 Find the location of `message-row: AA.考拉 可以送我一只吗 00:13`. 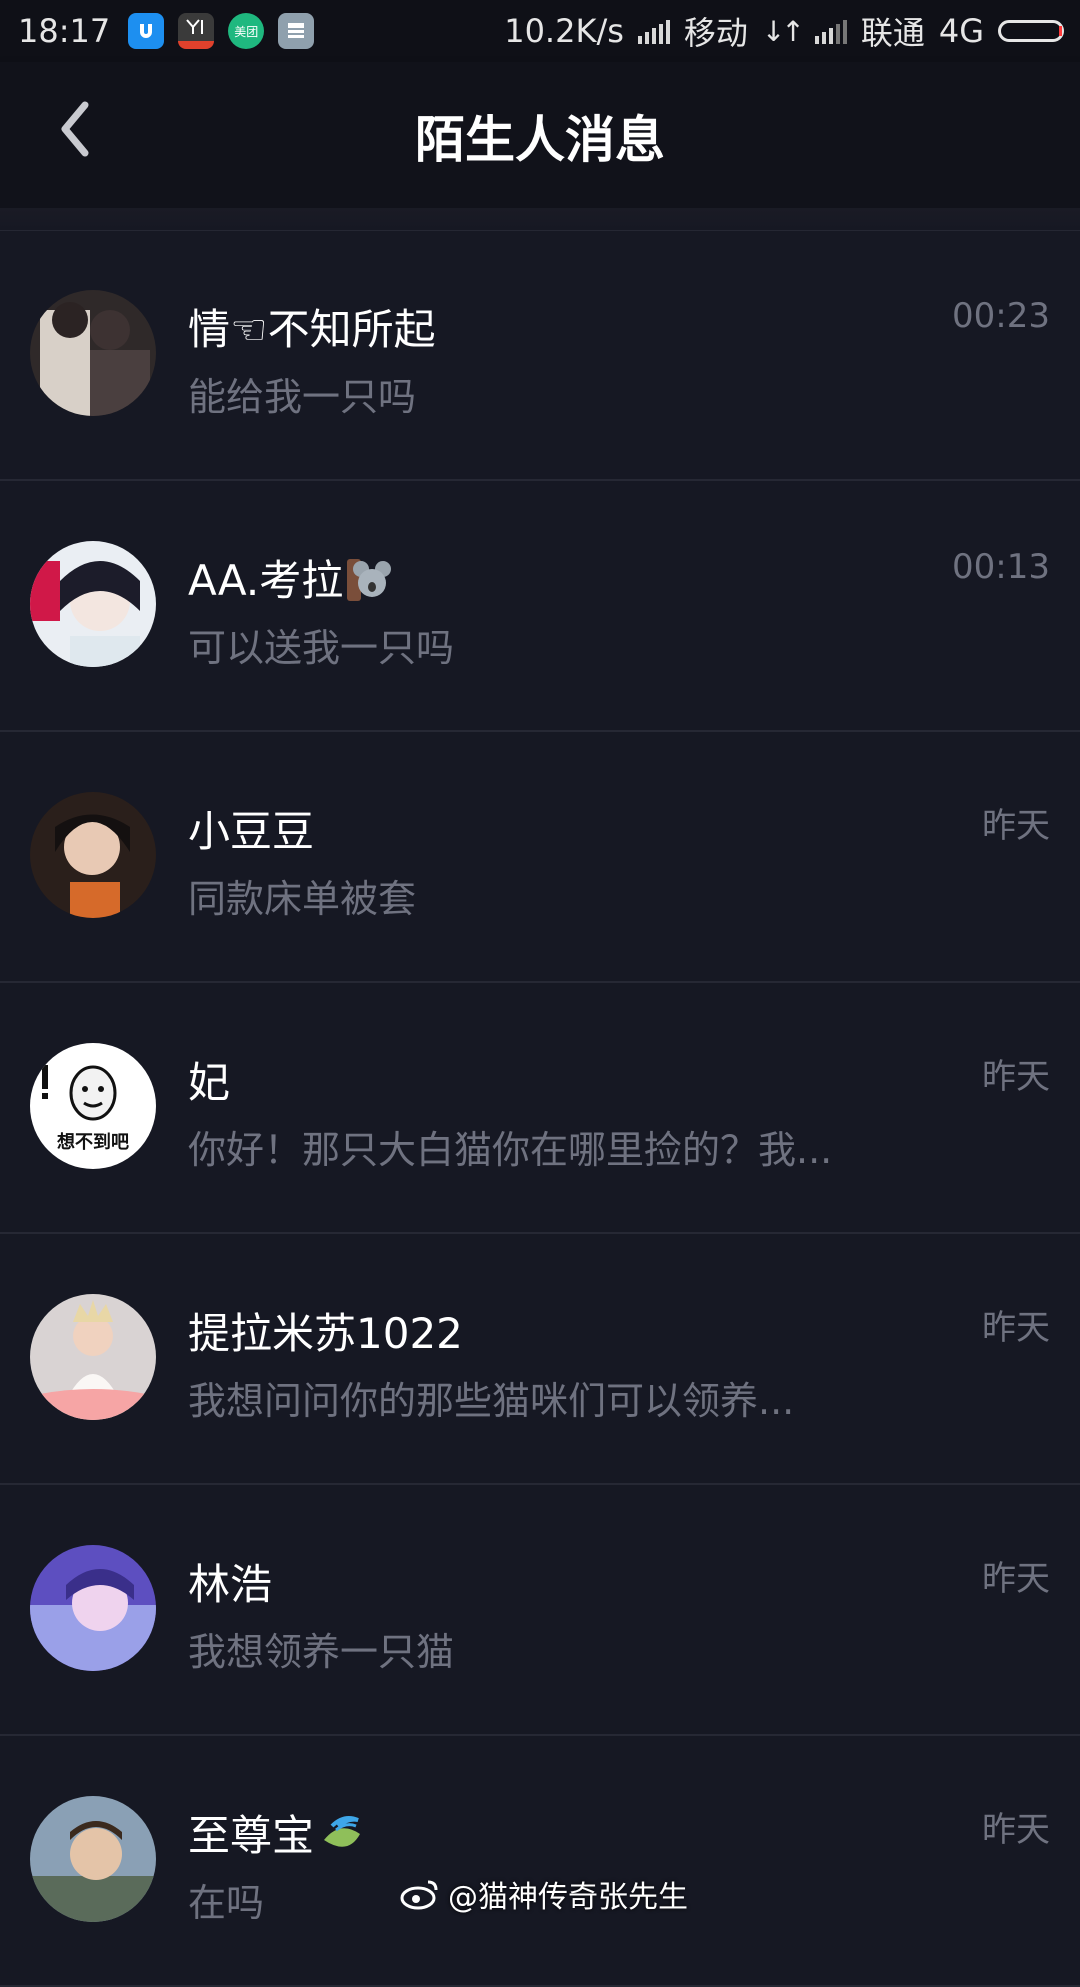

message-row: AA.考拉 可以送我一只吗 00:13 is located at coordinates (540, 606).